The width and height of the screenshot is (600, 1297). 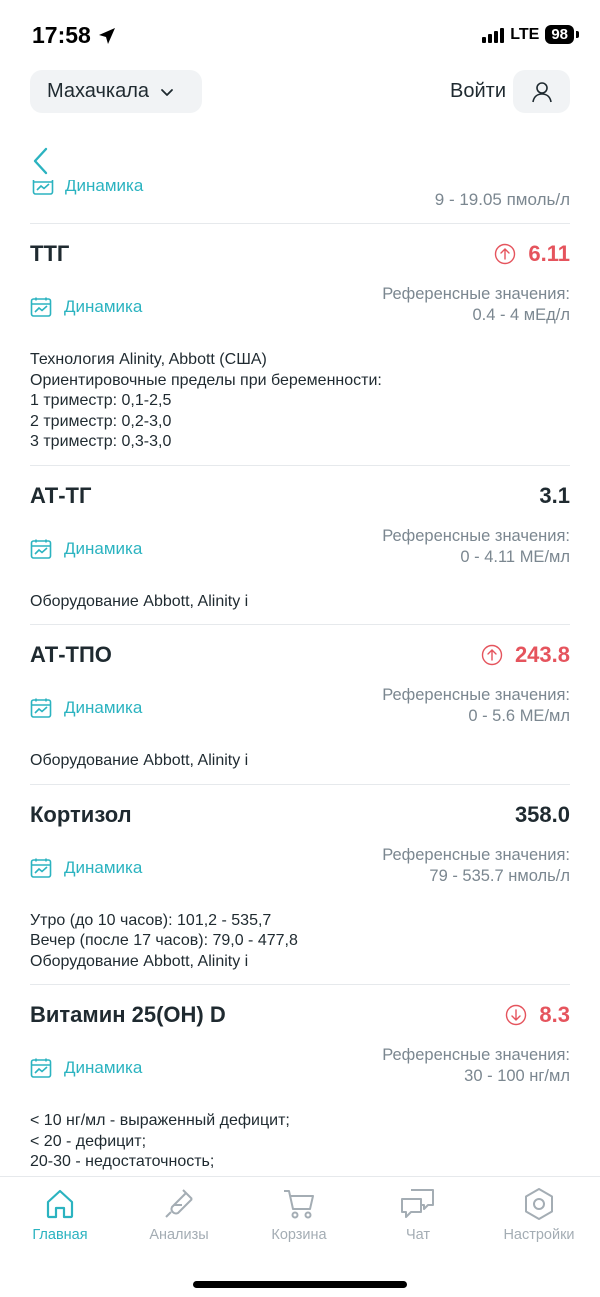 I want to click on test-value-text: 358.0, so click(x=542, y=814).